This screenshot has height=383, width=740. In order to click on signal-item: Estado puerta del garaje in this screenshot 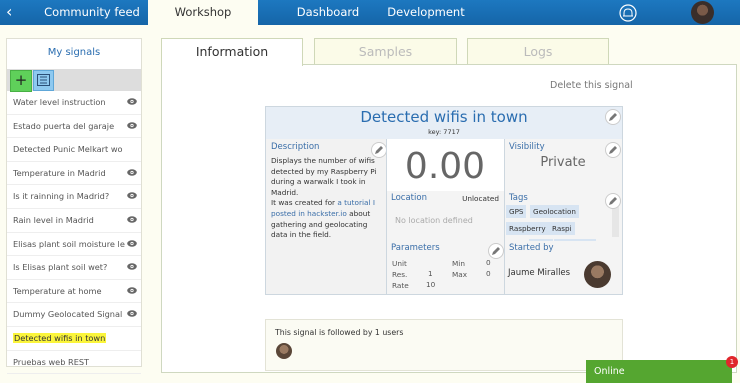, I will do `click(74, 127)`.